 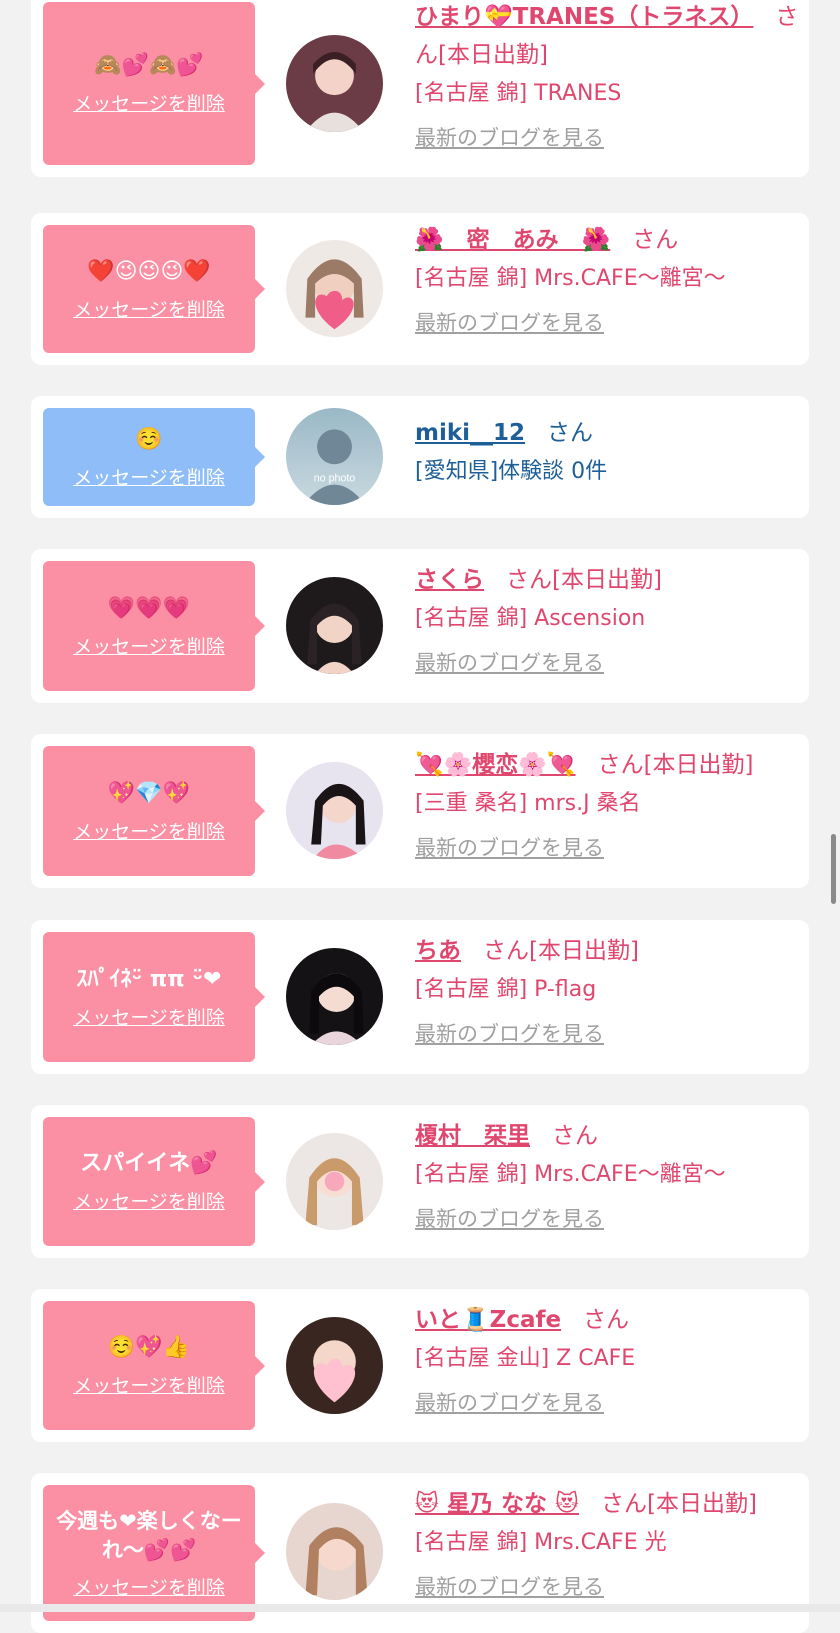 What do you see at coordinates (506, 989) in the screenshot?
I see `shop-label: [名古屋 錦] P-flag` at bounding box center [506, 989].